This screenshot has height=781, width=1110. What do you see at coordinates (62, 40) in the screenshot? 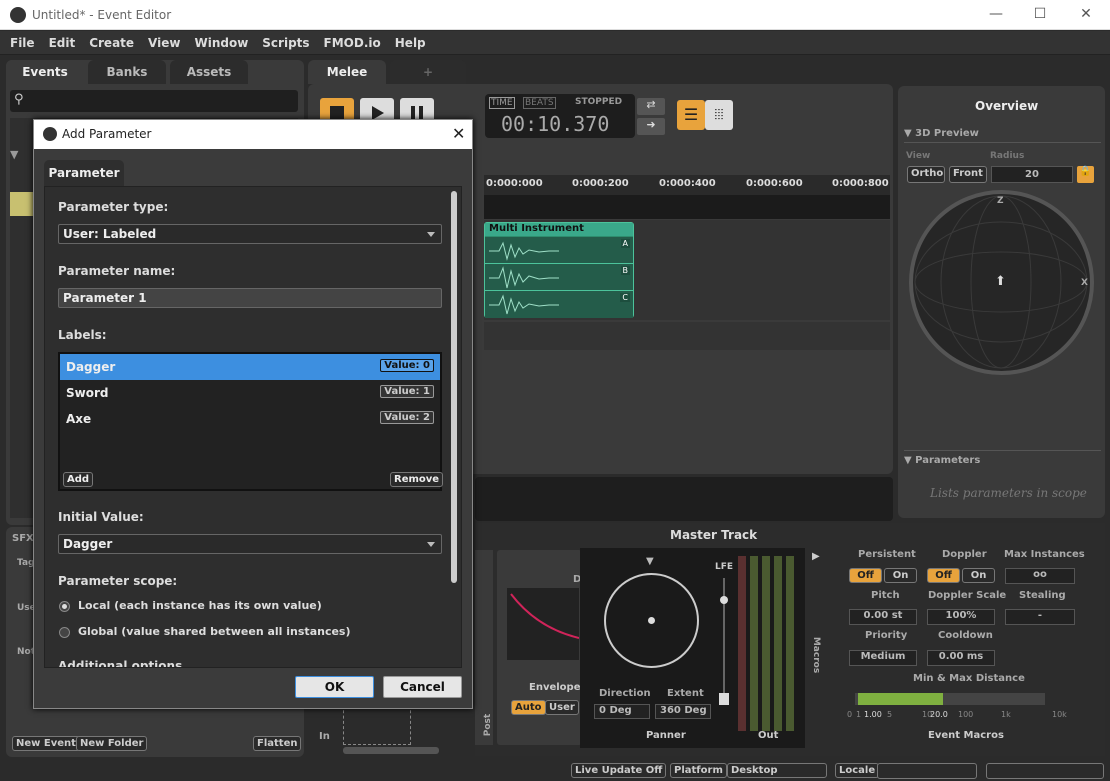
I see `menu-edit: Edit` at bounding box center [62, 40].